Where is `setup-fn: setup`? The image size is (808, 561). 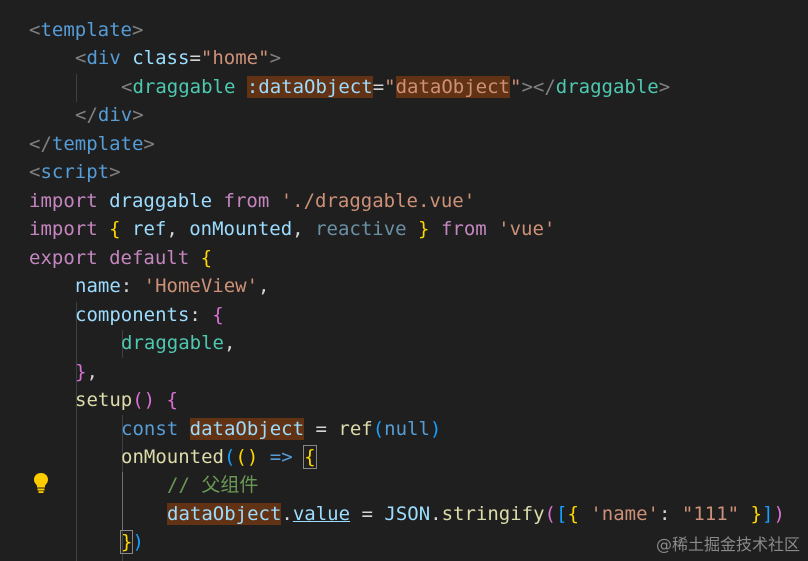 setup-fn: setup is located at coordinates (104, 400).